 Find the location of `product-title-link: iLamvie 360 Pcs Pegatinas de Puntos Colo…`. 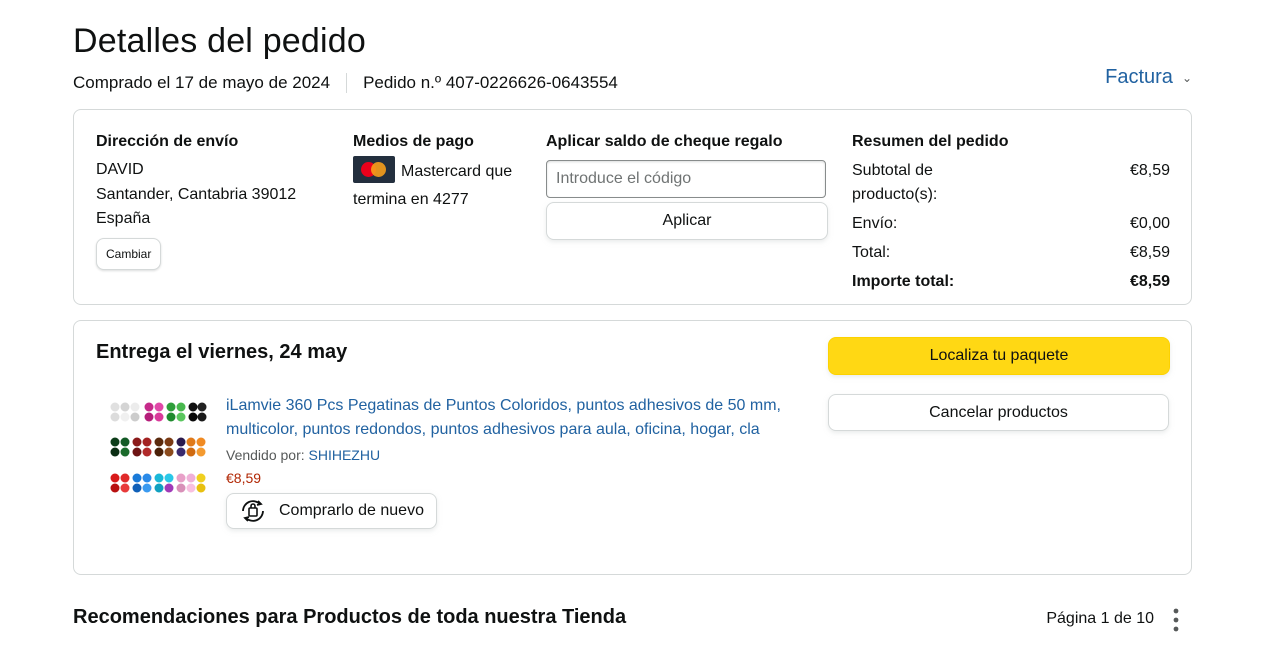

product-title-link: iLamvie 360 Pcs Pegatinas de Puntos Colo… is located at coordinates (516, 418).